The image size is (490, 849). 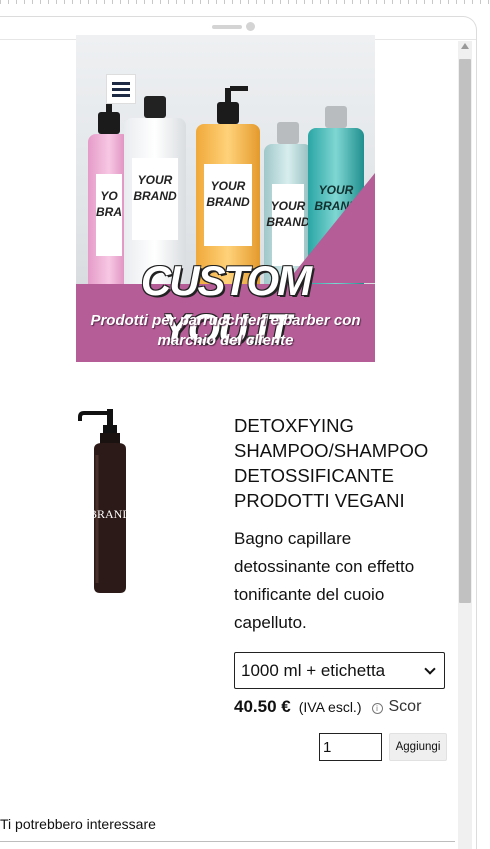 What do you see at coordinates (78, 824) in the screenshot?
I see `related-heading: Ti potrebbero interessare` at bounding box center [78, 824].